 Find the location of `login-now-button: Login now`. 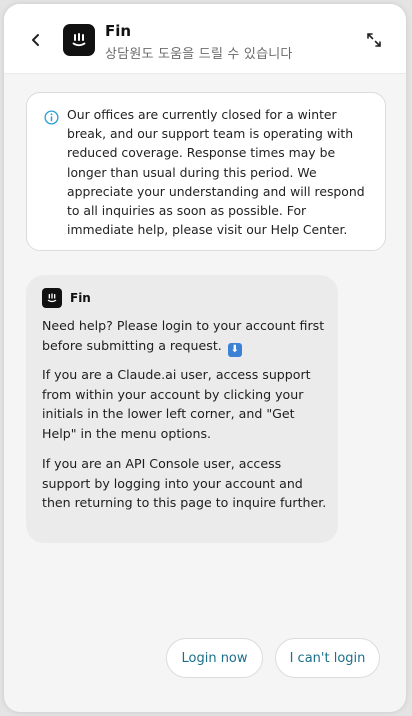

login-now-button: Login now is located at coordinates (214, 658).